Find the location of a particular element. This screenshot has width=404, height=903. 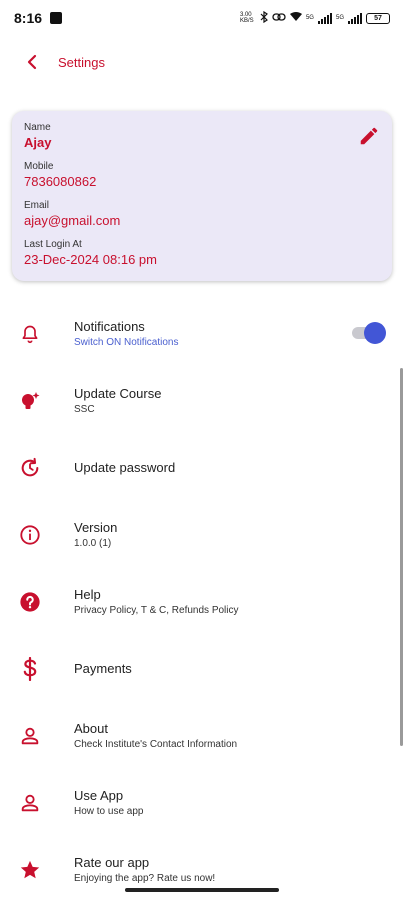

settings-item-update-course: Update Course SSC is located at coordinates (202, 400).